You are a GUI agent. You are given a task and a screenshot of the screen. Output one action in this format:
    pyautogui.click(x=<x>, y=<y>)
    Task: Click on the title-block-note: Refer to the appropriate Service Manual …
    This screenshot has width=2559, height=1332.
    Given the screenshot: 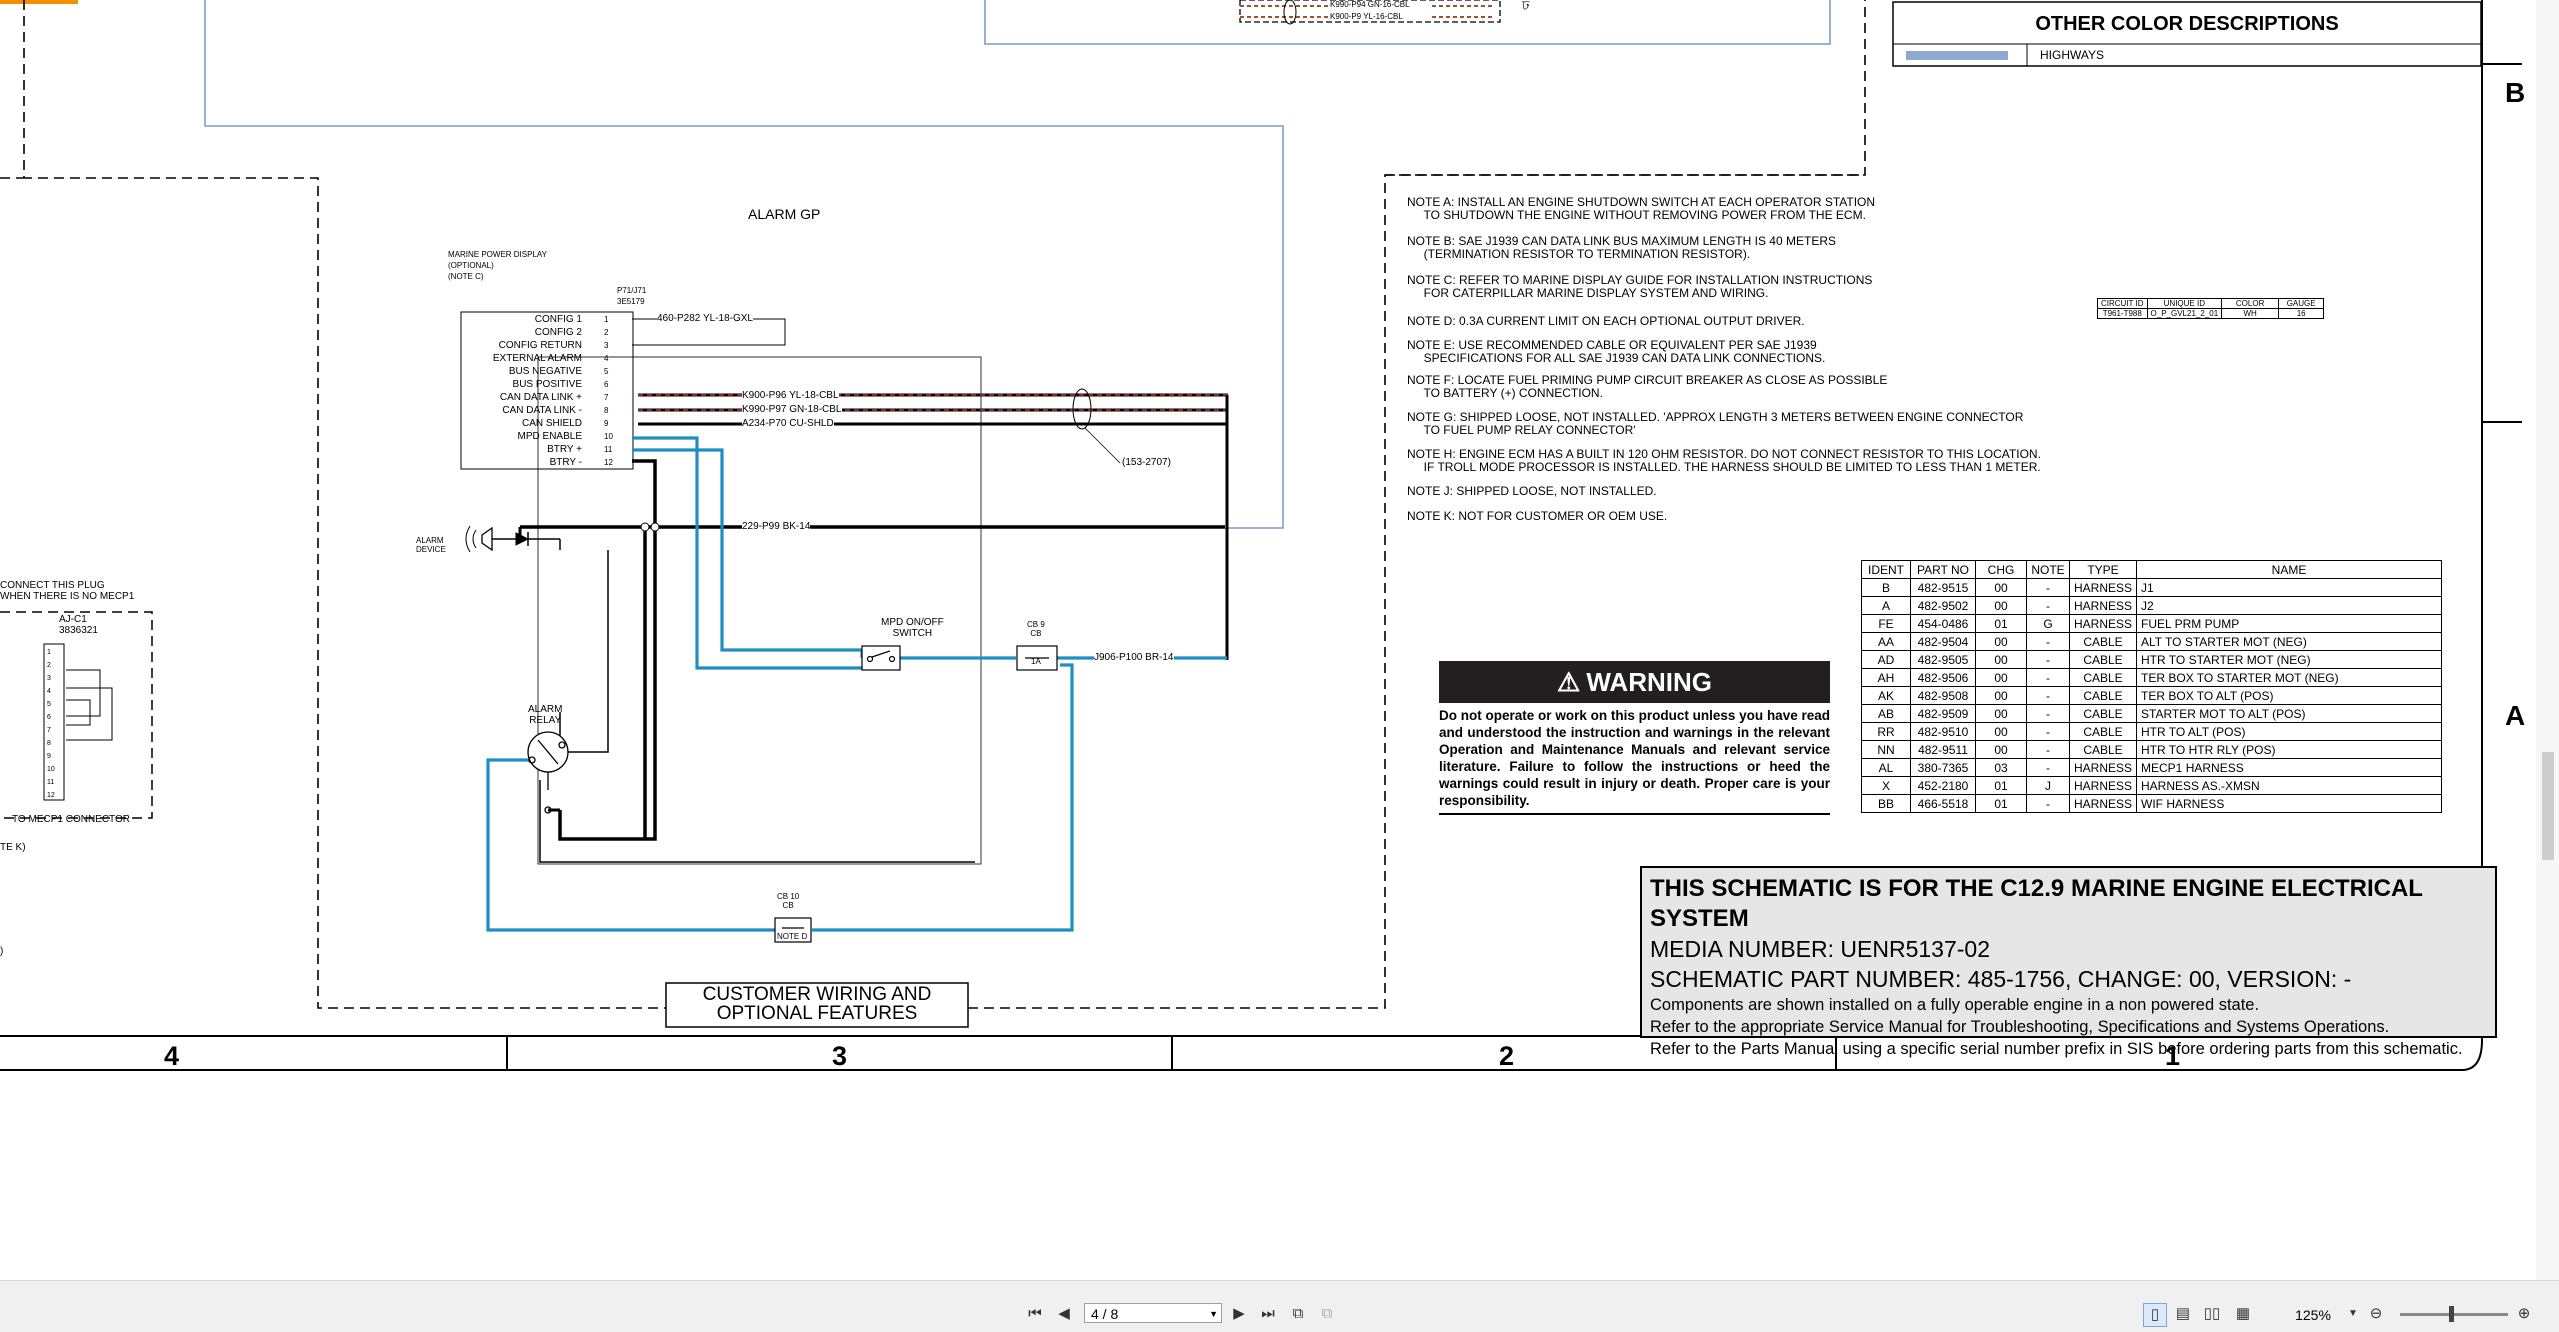 What is the action you would take?
    pyautogui.click(x=2020, y=1027)
    